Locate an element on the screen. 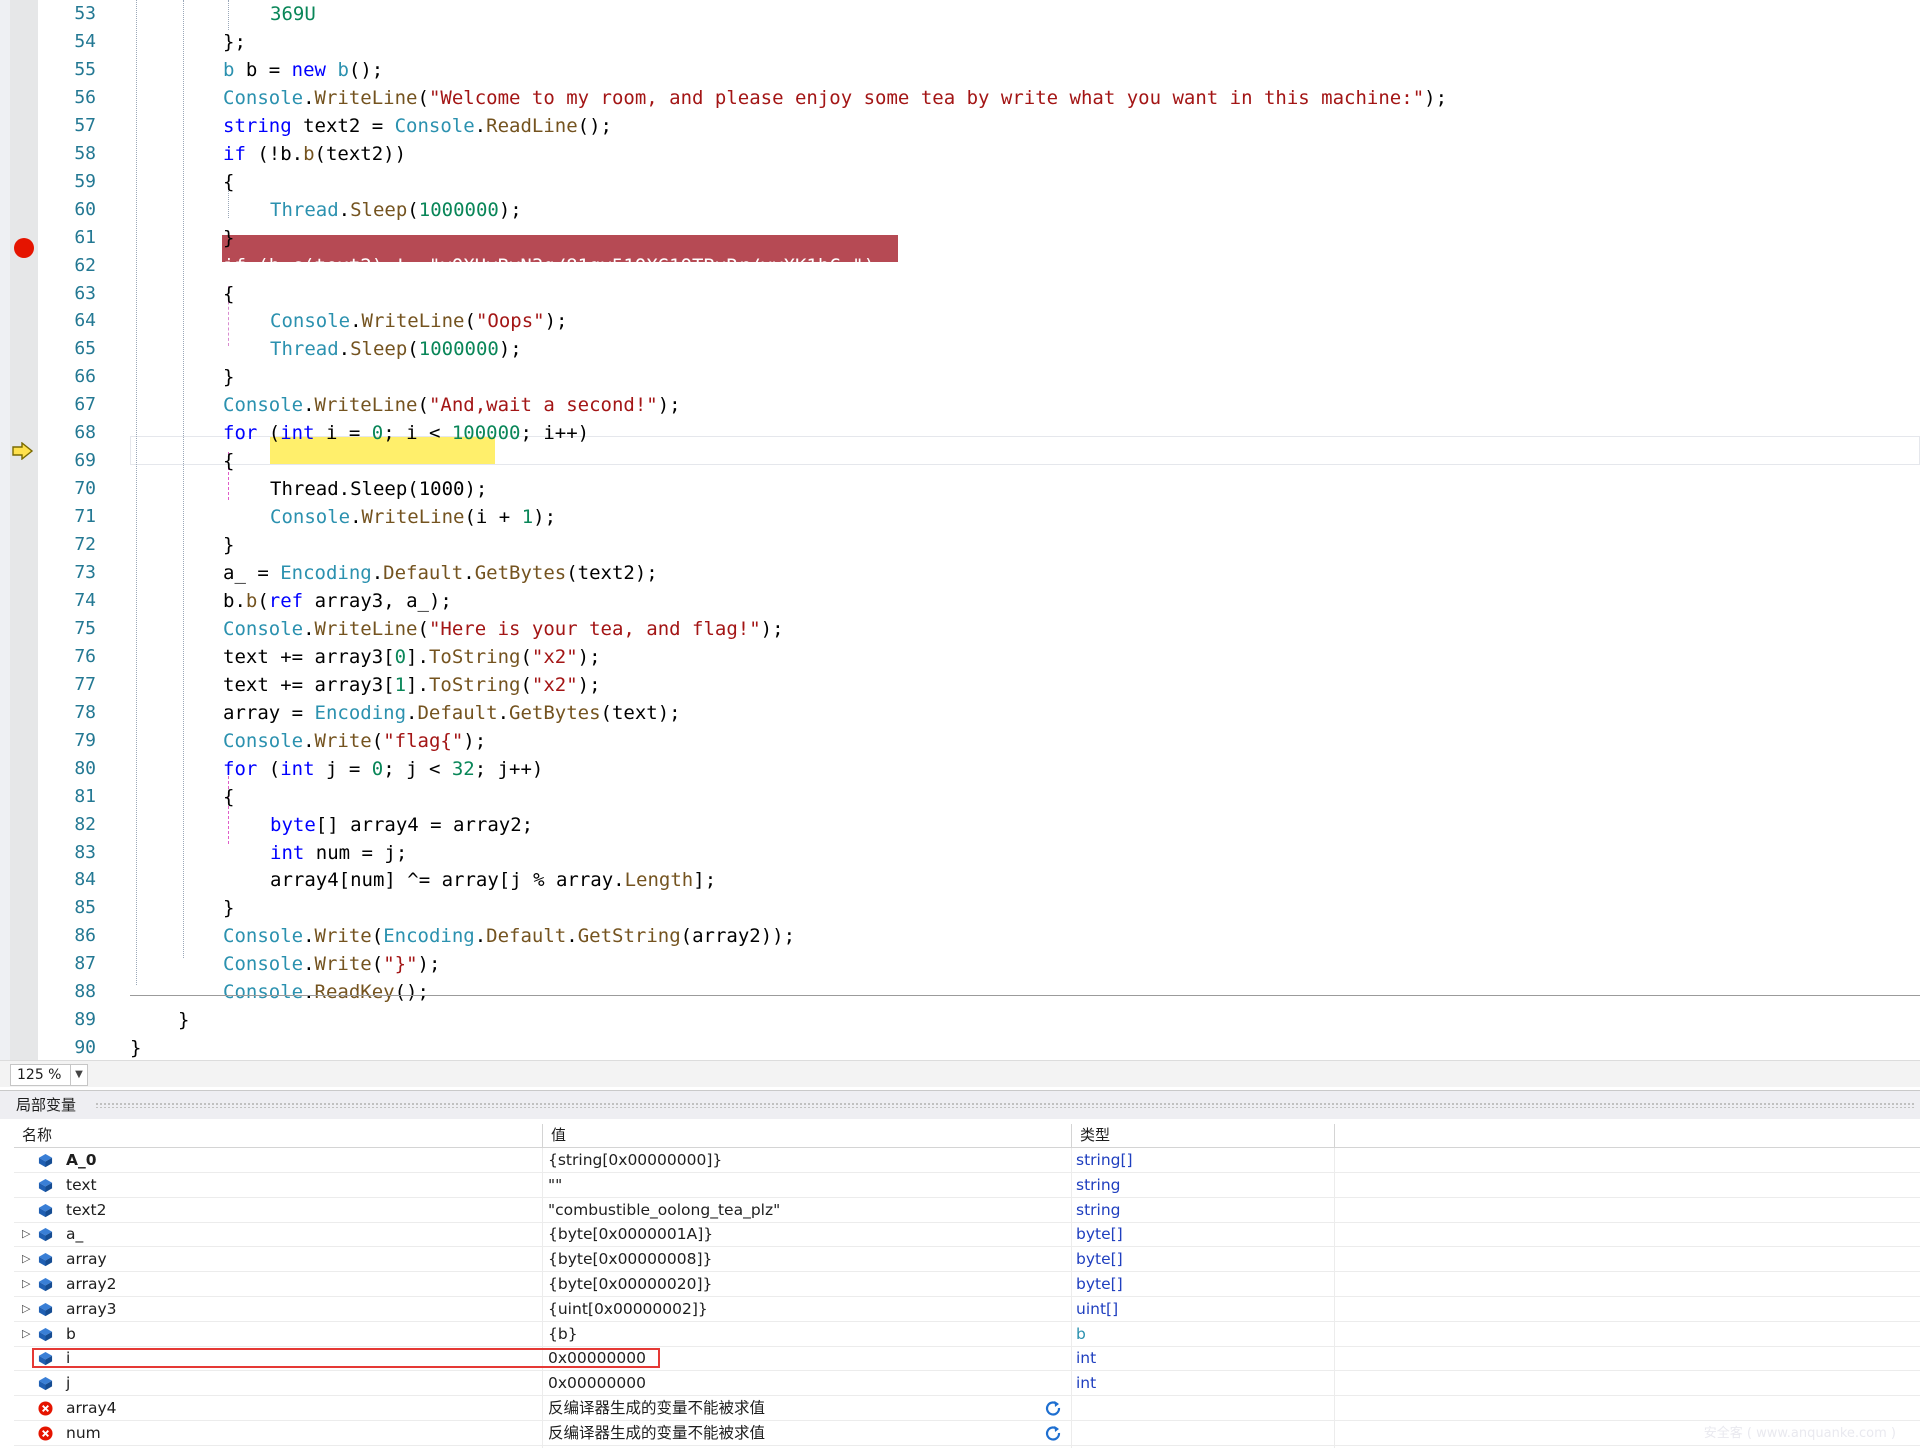  code-token: "x2" is located at coordinates (554, 684).